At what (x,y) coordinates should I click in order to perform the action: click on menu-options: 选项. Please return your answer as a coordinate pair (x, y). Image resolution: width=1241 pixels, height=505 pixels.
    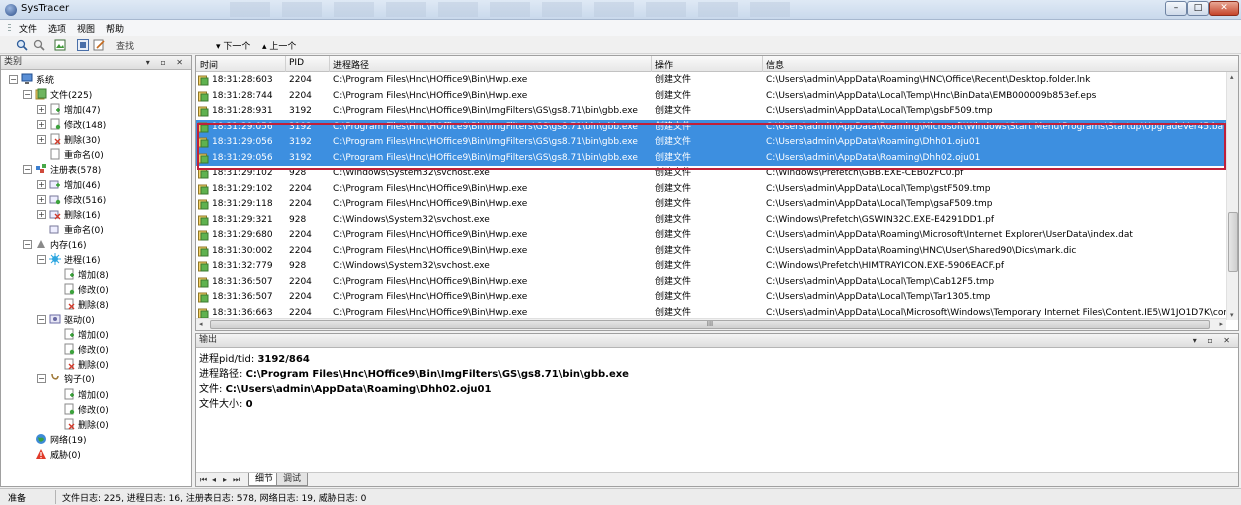
    Looking at the image, I should click on (57, 28).